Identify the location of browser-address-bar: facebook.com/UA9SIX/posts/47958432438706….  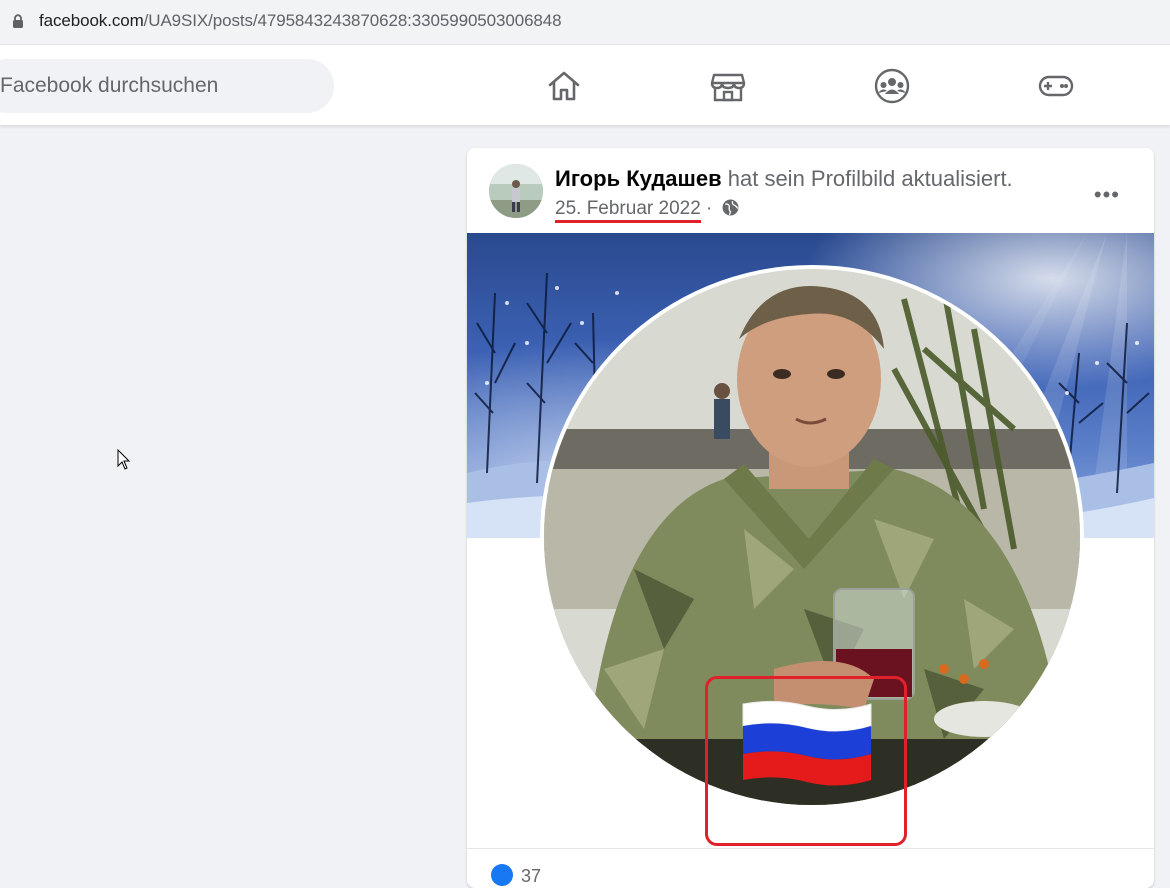
(585, 22).